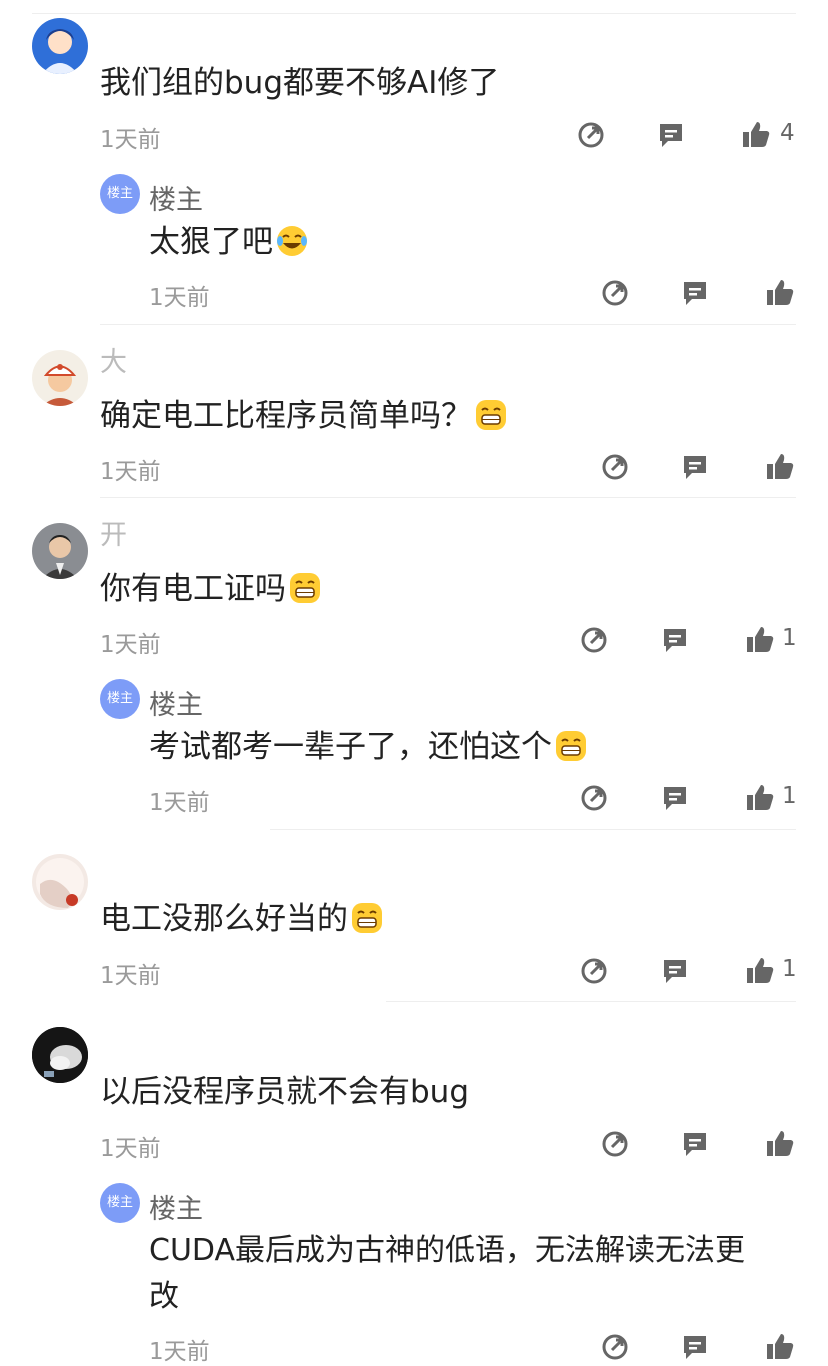 This screenshot has width=828, height=1366. Describe the element at coordinates (193, 589) in the screenshot. I see `comment-text-content: 你有电工证吗` at that location.